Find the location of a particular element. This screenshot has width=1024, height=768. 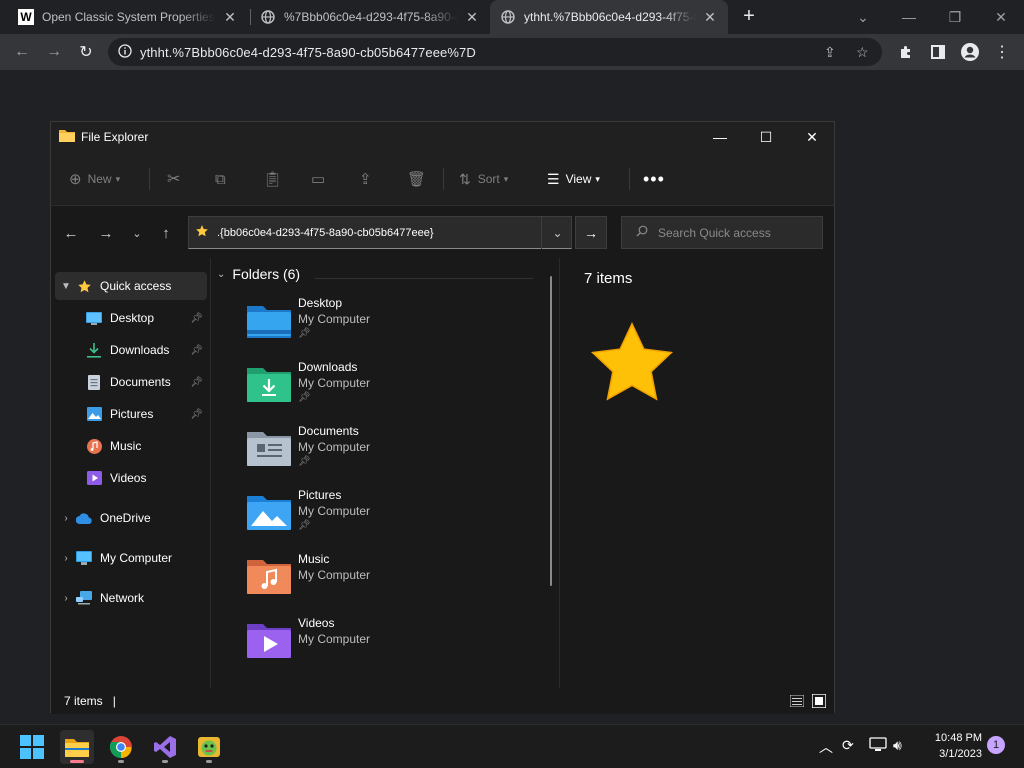

nav-item-my-computer: › My Computer is located at coordinates (131, 558).